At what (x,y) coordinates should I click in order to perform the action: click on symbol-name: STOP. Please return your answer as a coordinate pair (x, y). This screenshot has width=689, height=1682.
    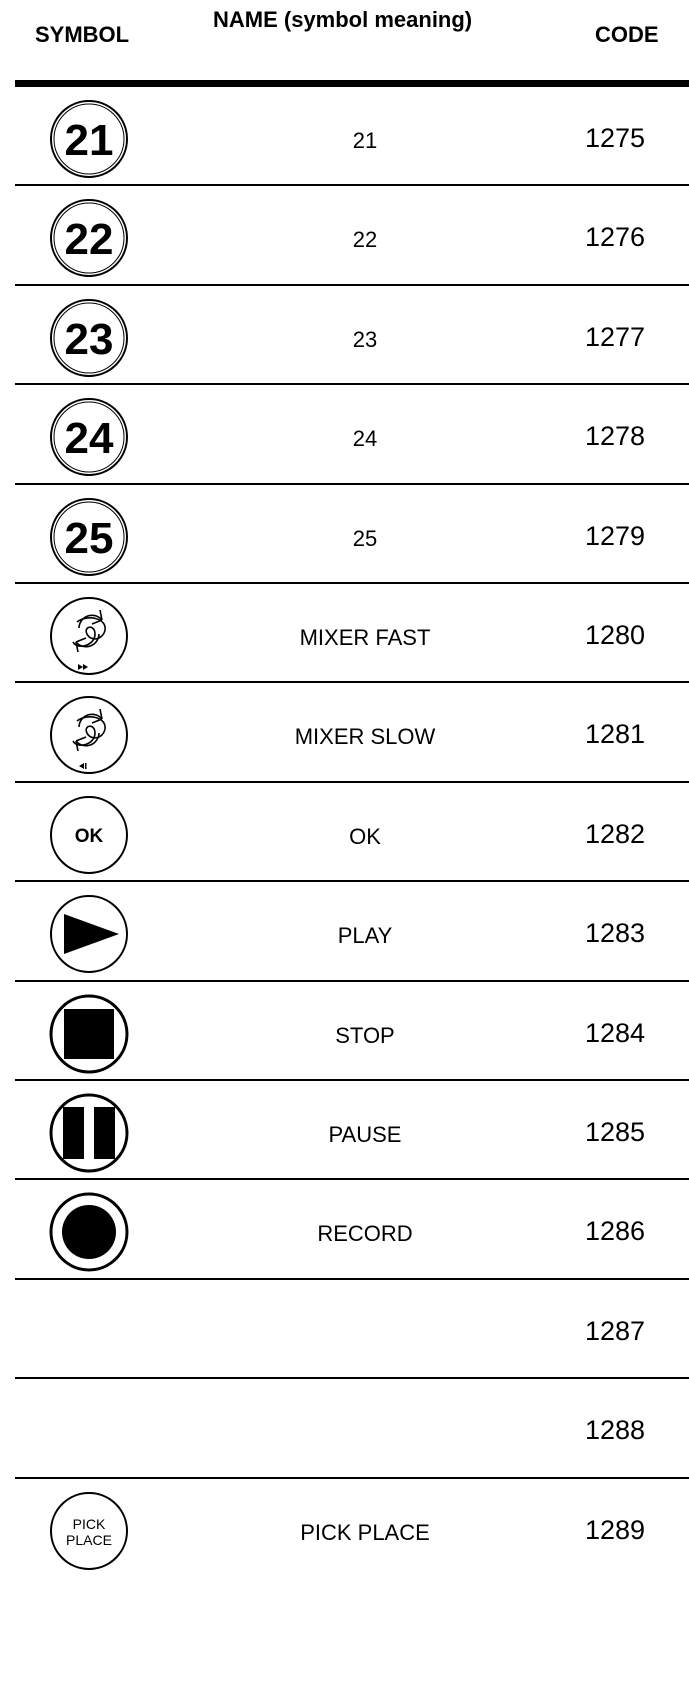
    Looking at the image, I should click on (365, 1035).